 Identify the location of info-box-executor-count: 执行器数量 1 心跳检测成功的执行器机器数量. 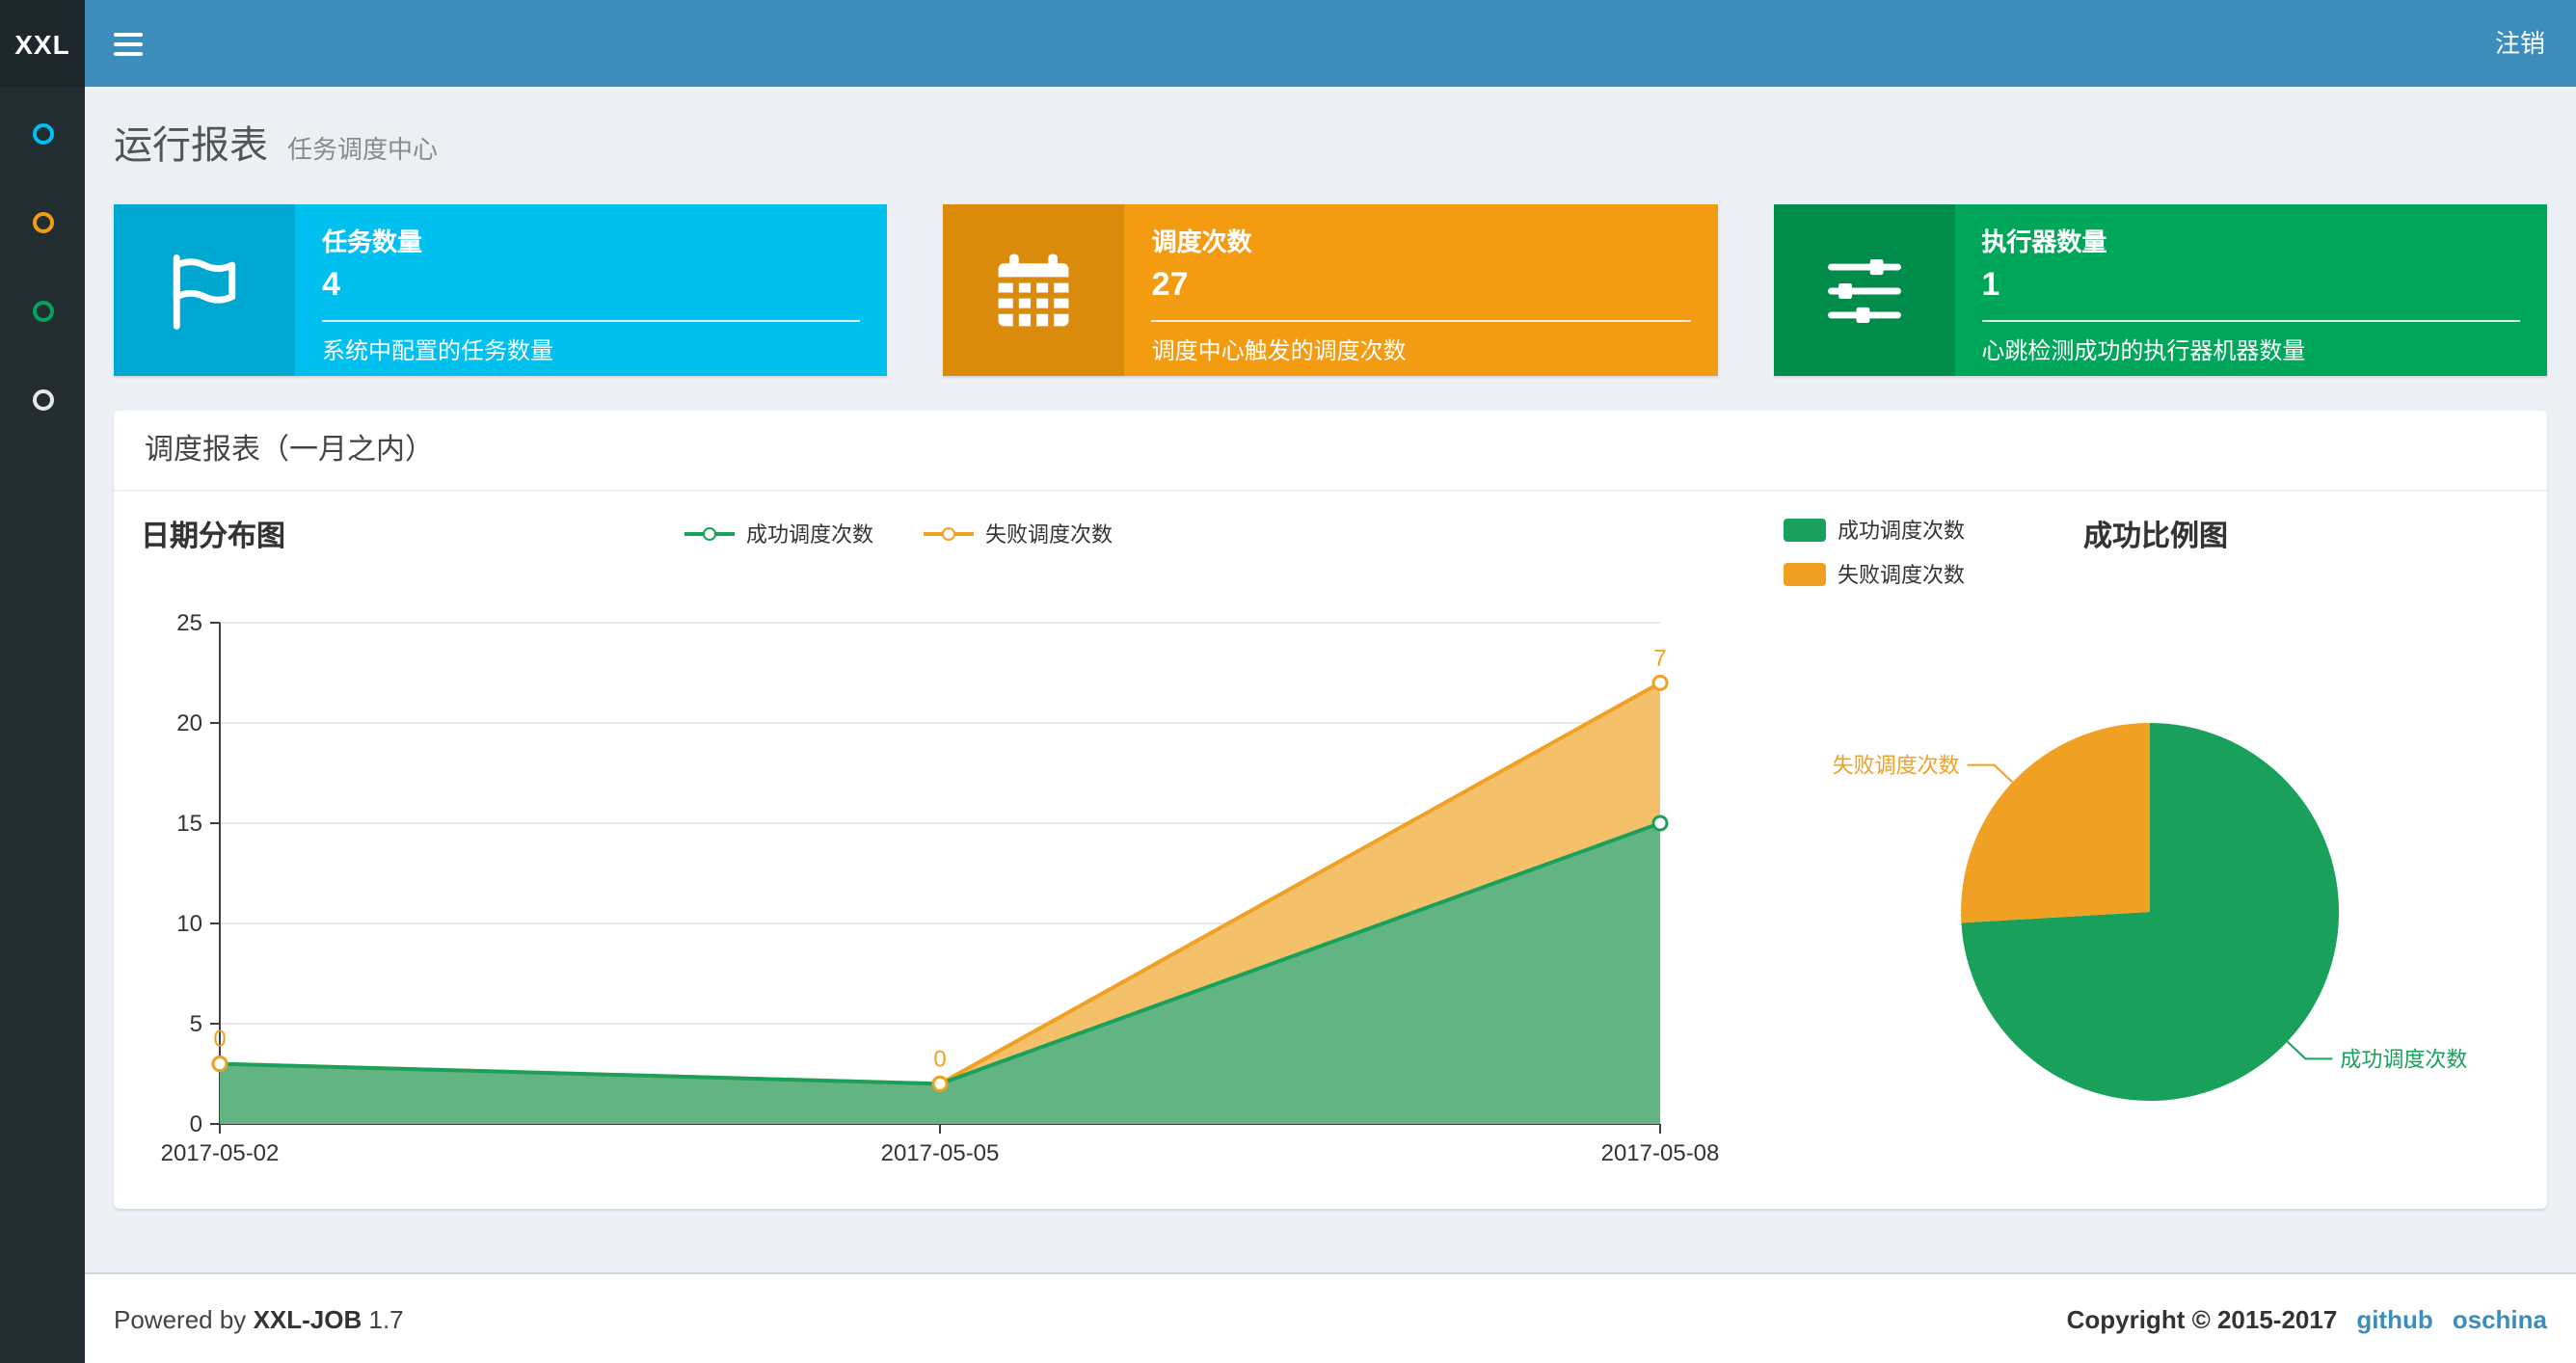
(2160, 290).